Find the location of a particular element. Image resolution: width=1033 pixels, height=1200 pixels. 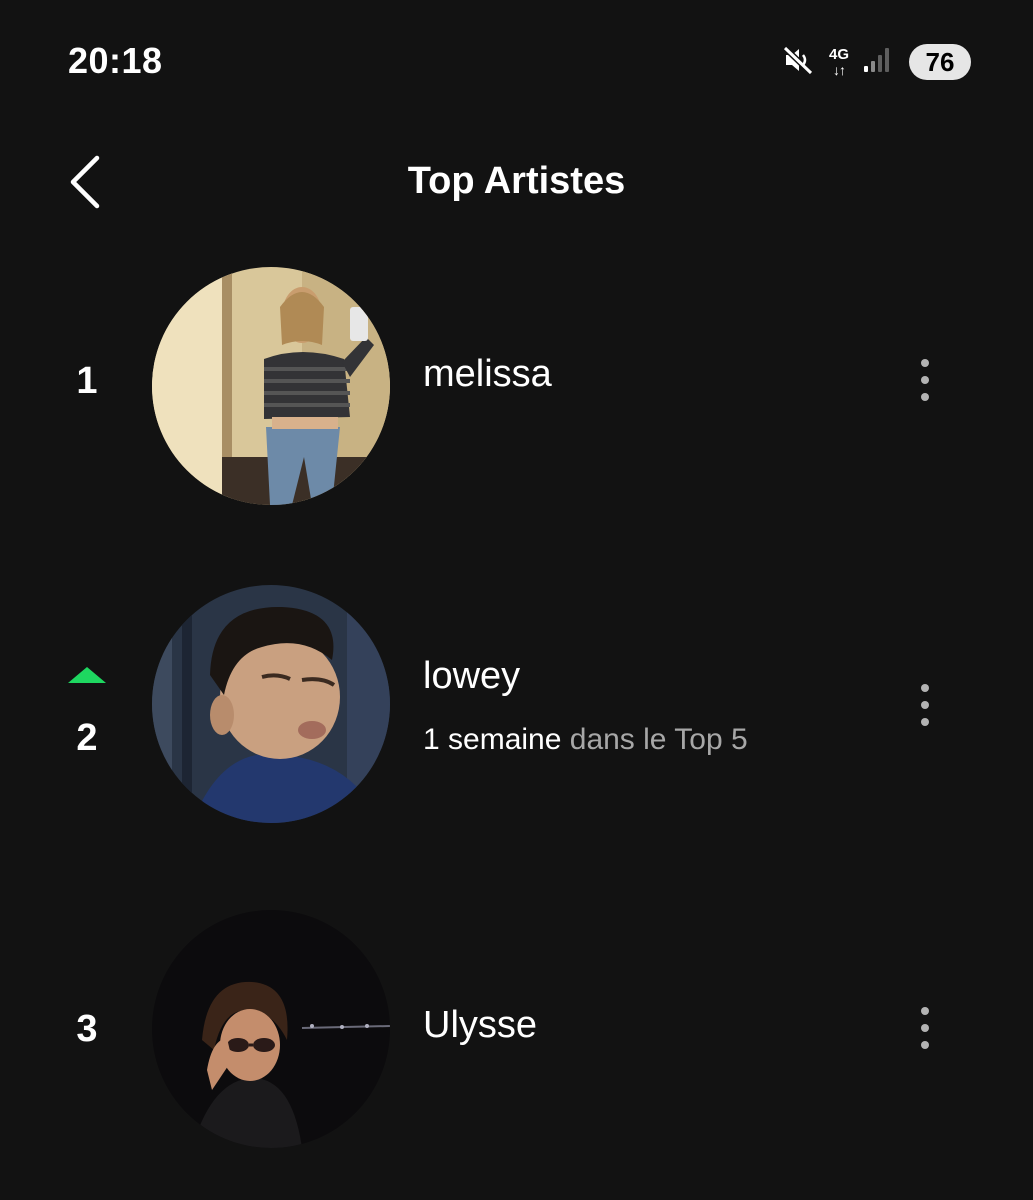

trend-up-icon is located at coordinates (87, 675).